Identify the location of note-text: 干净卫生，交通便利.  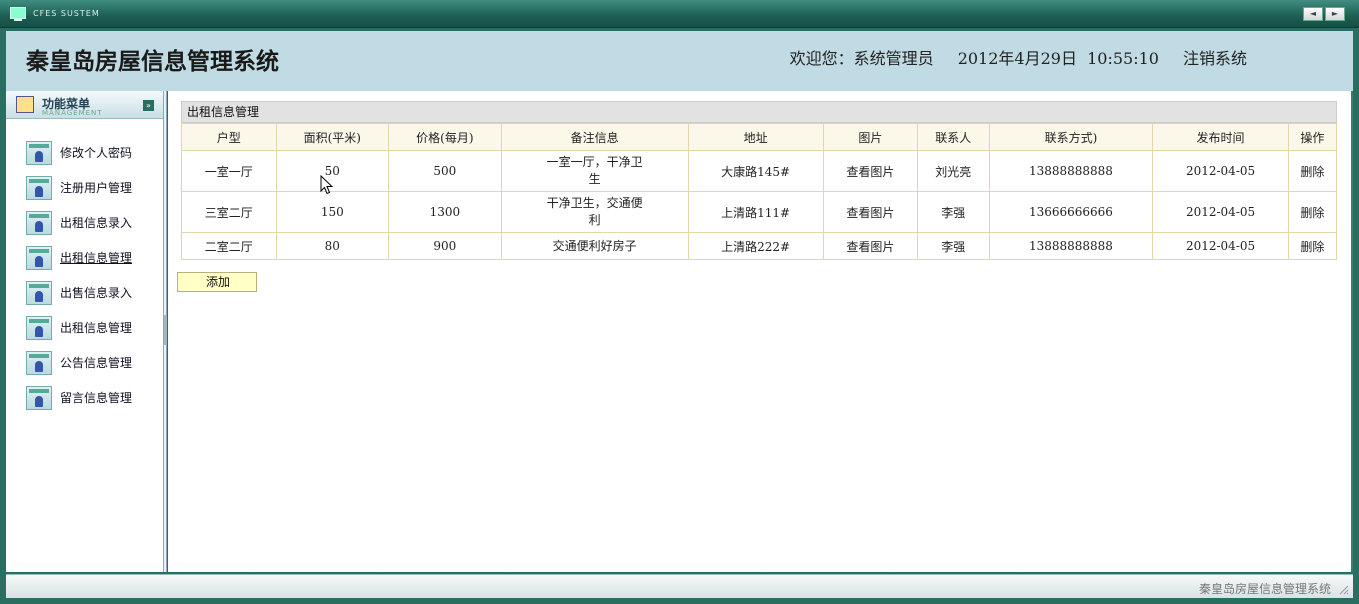
(594, 211).